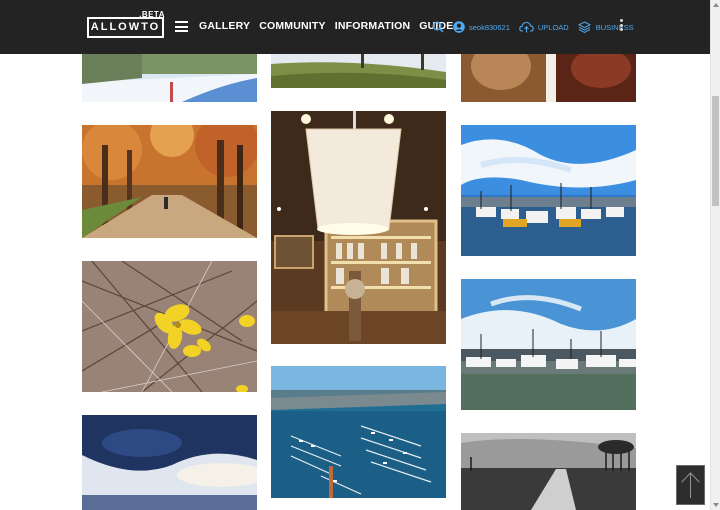 The width and height of the screenshot is (720, 510). Describe the element at coordinates (715, 255) in the screenshot. I see `page-scrollbar` at that location.